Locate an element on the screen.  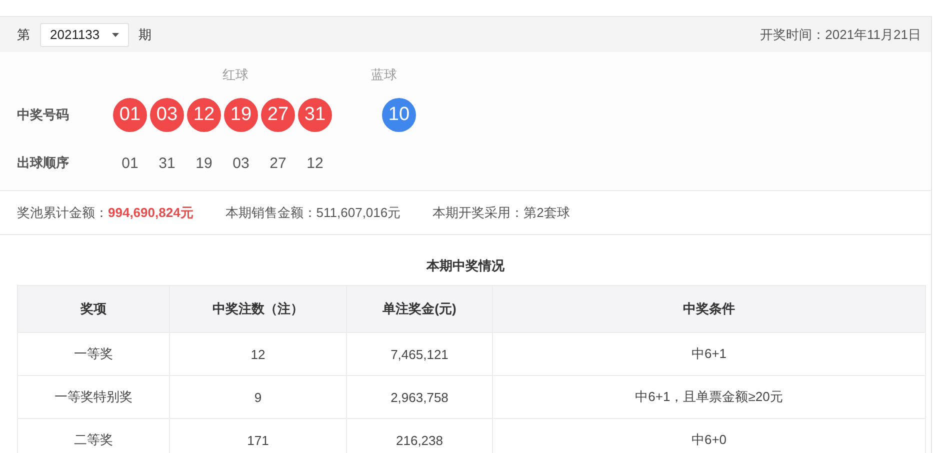
info-value: 第2套球 is located at coordinates (547, 212).